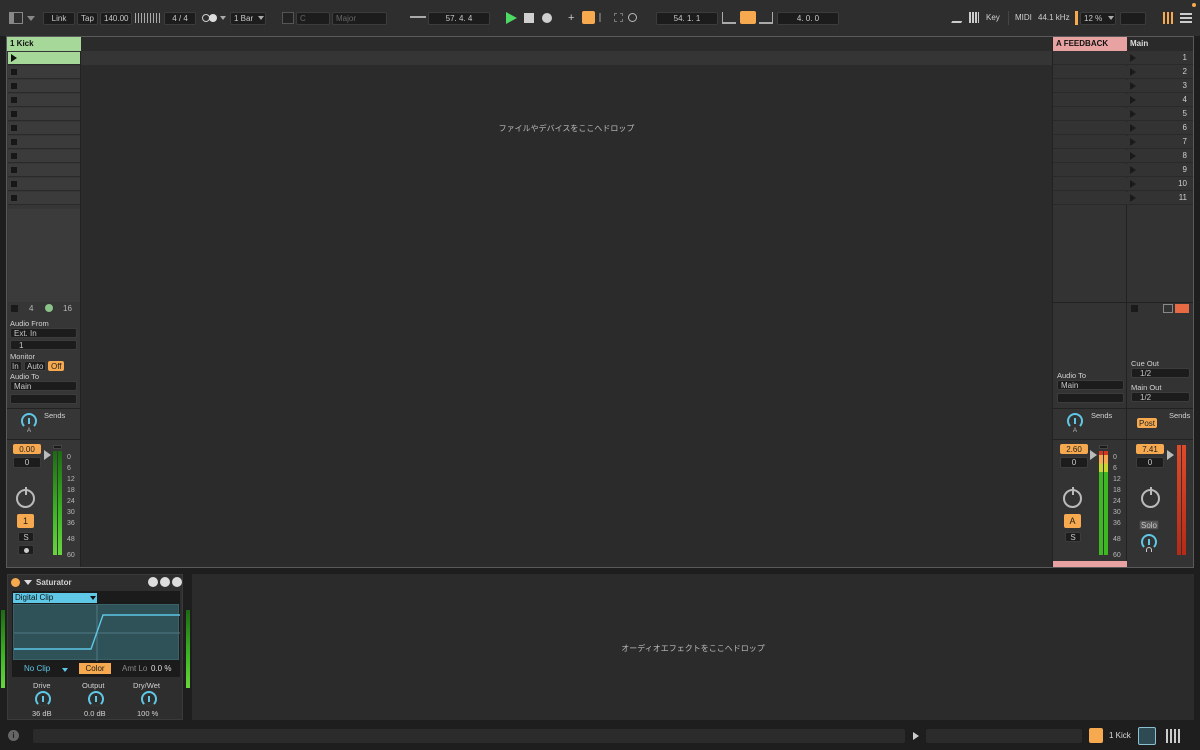 The height and width of the screenshot is (750, 1200). I want to click on draw-mode-icon, so click(959, 18).